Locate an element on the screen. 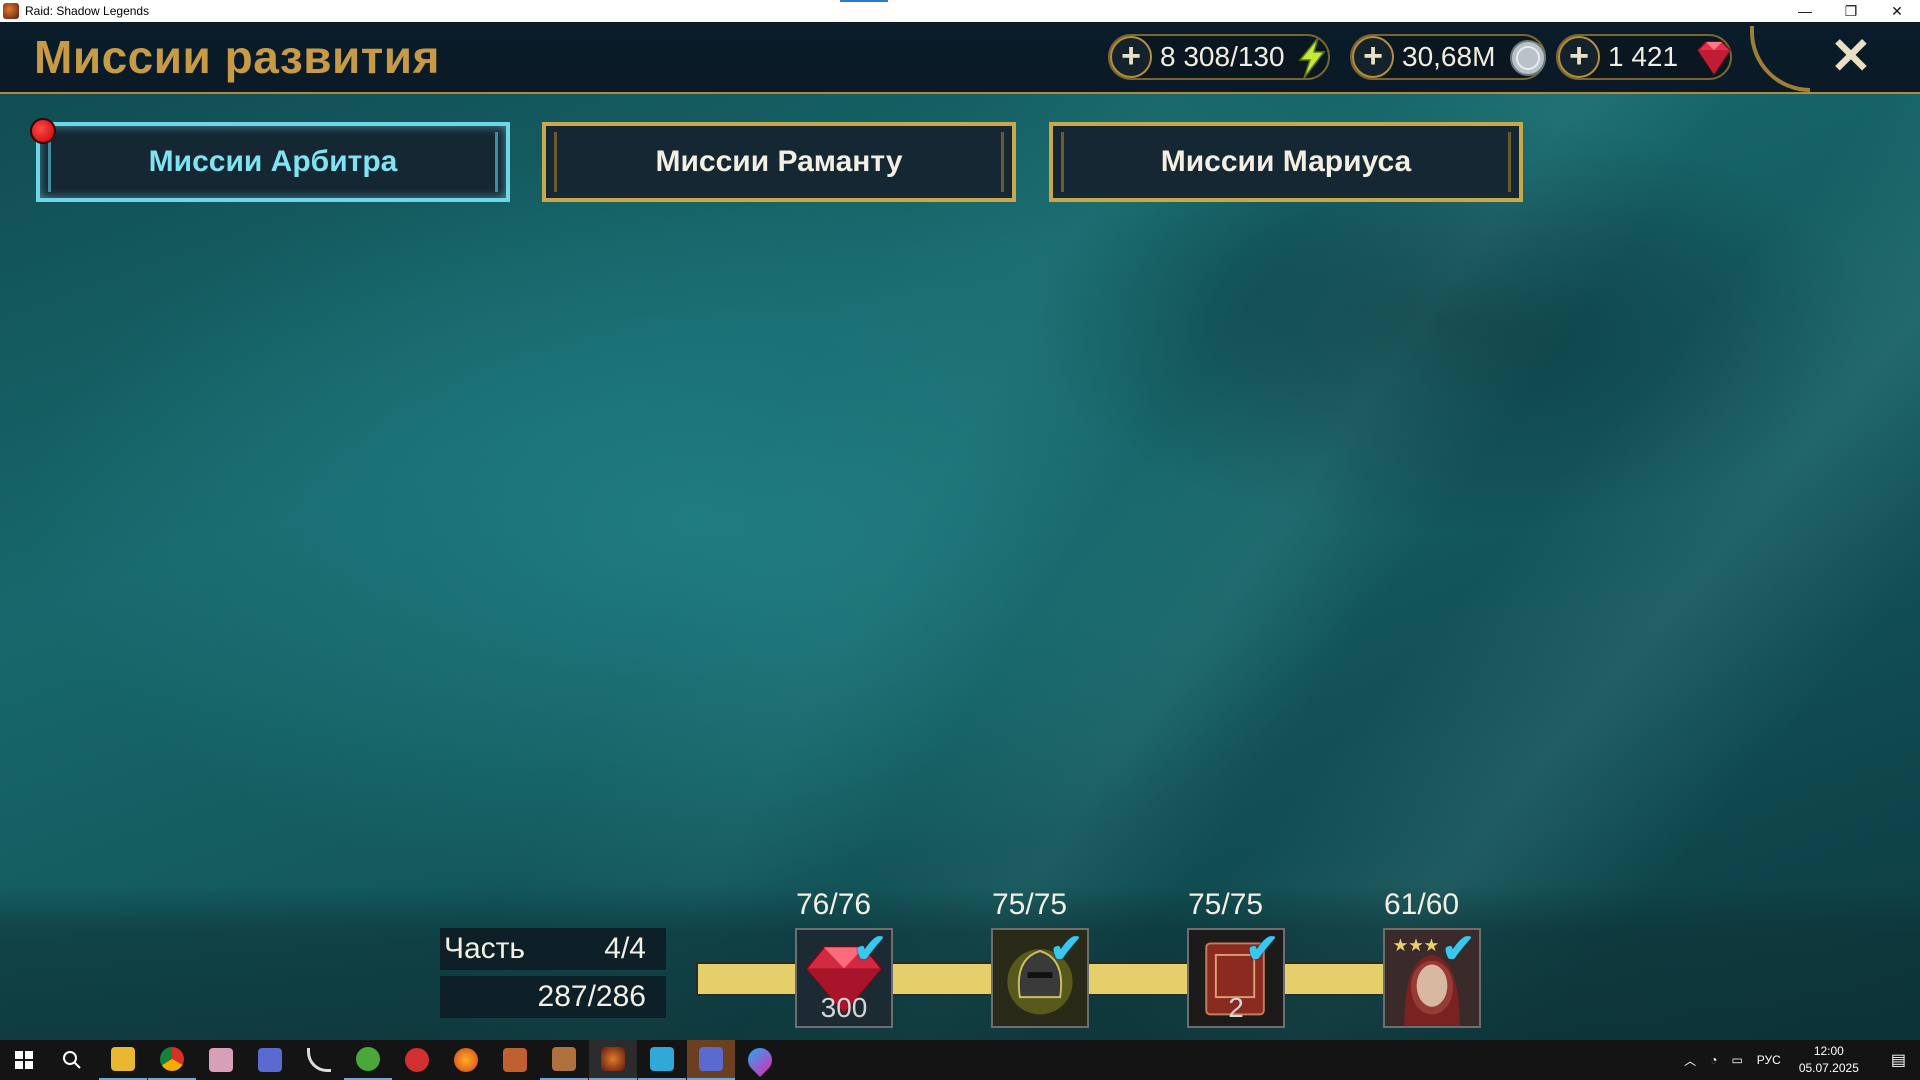 Image resolution: width=1920 pixels, height=1080 pixels. firefox-icon is located at coordinates (466, 1060).